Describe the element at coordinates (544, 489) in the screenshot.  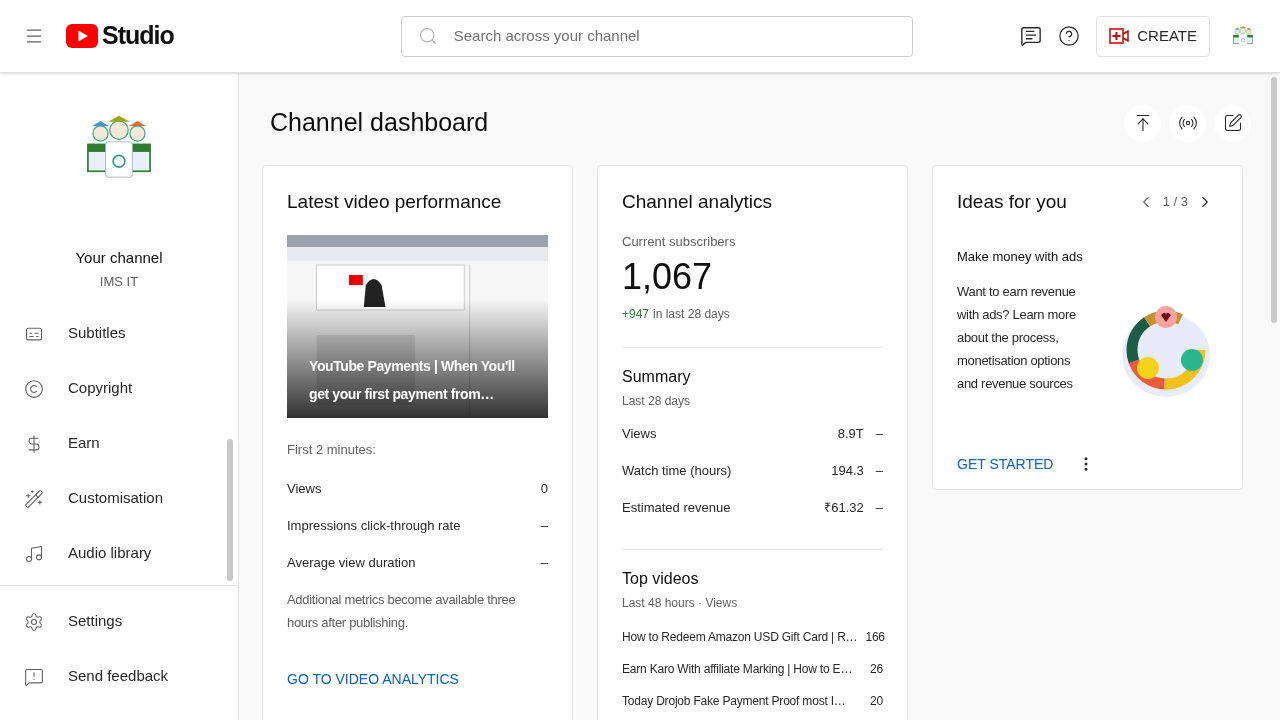
I see `metric-value: 0` at that location.